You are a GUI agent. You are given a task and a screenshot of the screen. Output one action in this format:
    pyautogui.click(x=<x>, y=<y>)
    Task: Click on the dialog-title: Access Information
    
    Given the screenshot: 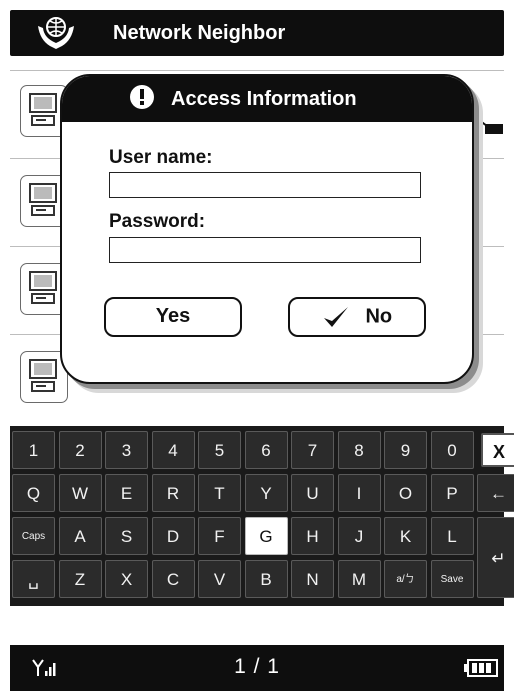 What is the action you would take?
    pyautogui.click(x=264, y=99)
    